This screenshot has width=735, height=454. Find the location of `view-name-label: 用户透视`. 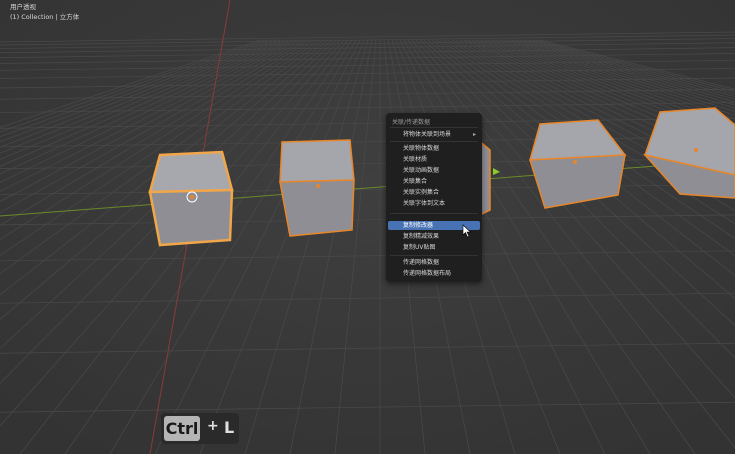

view-name-label: 用户透视 is located at coordinates (23, 7).